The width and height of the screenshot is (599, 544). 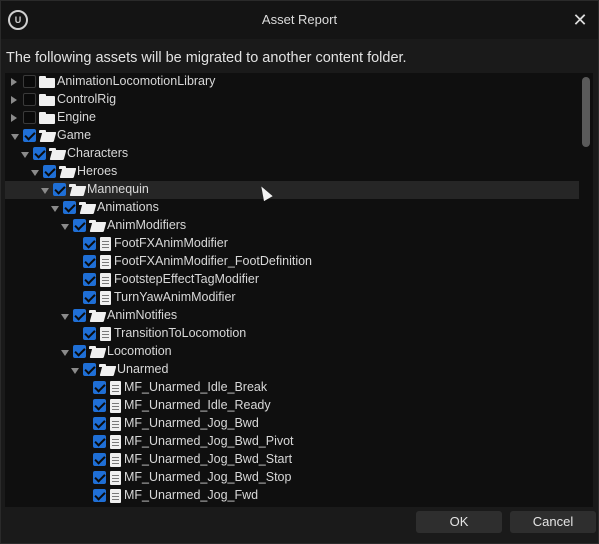 What do you see at coordinates (74, 135) in the screenshot?
I see `tree-row-label: Game` at bounding box center [74, 135].